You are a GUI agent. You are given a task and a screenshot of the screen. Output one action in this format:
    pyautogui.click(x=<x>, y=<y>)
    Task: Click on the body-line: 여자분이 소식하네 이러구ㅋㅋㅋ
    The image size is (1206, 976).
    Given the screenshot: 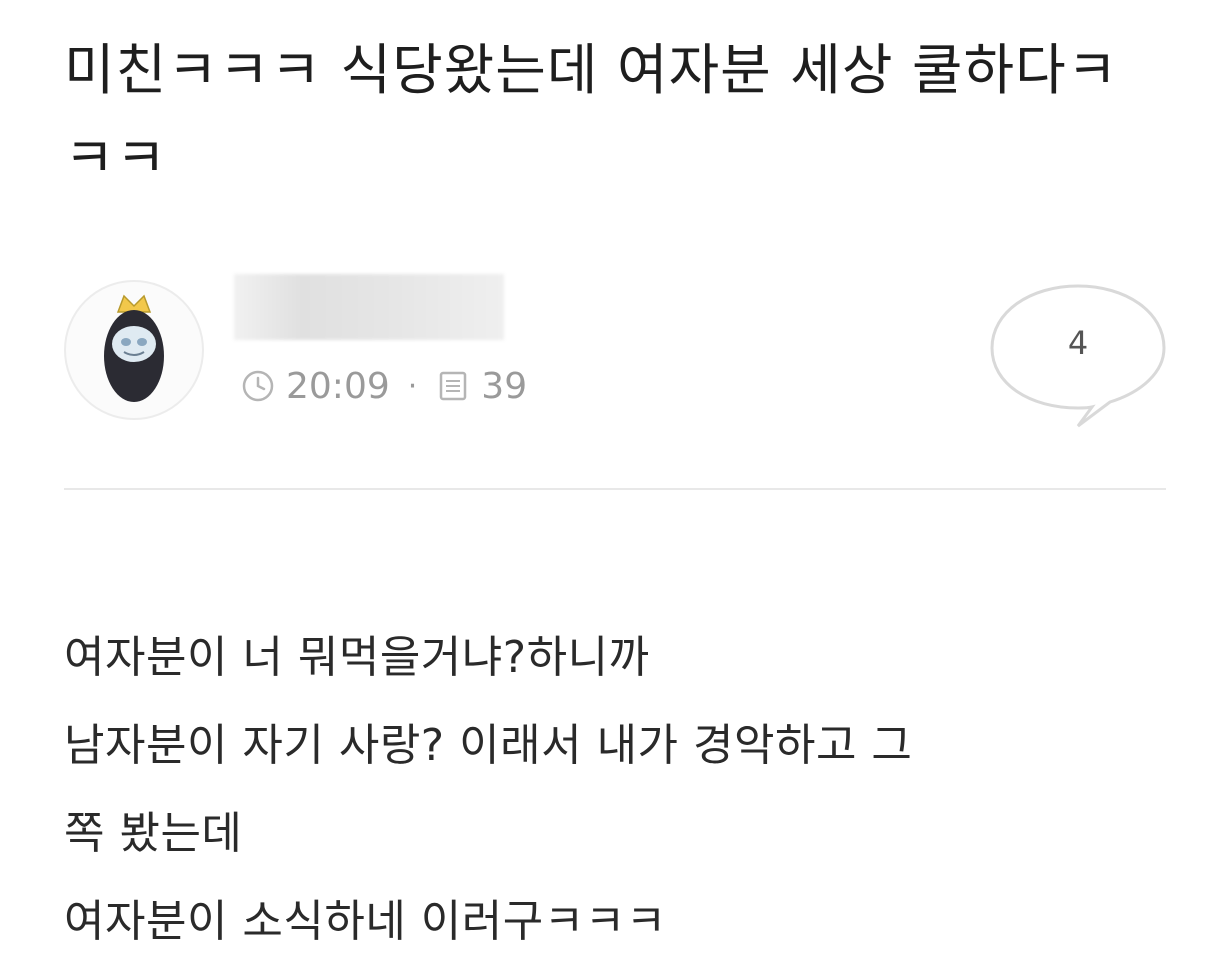 What is the action you would take?
    pyautogui.click(x=365, y=921)
    